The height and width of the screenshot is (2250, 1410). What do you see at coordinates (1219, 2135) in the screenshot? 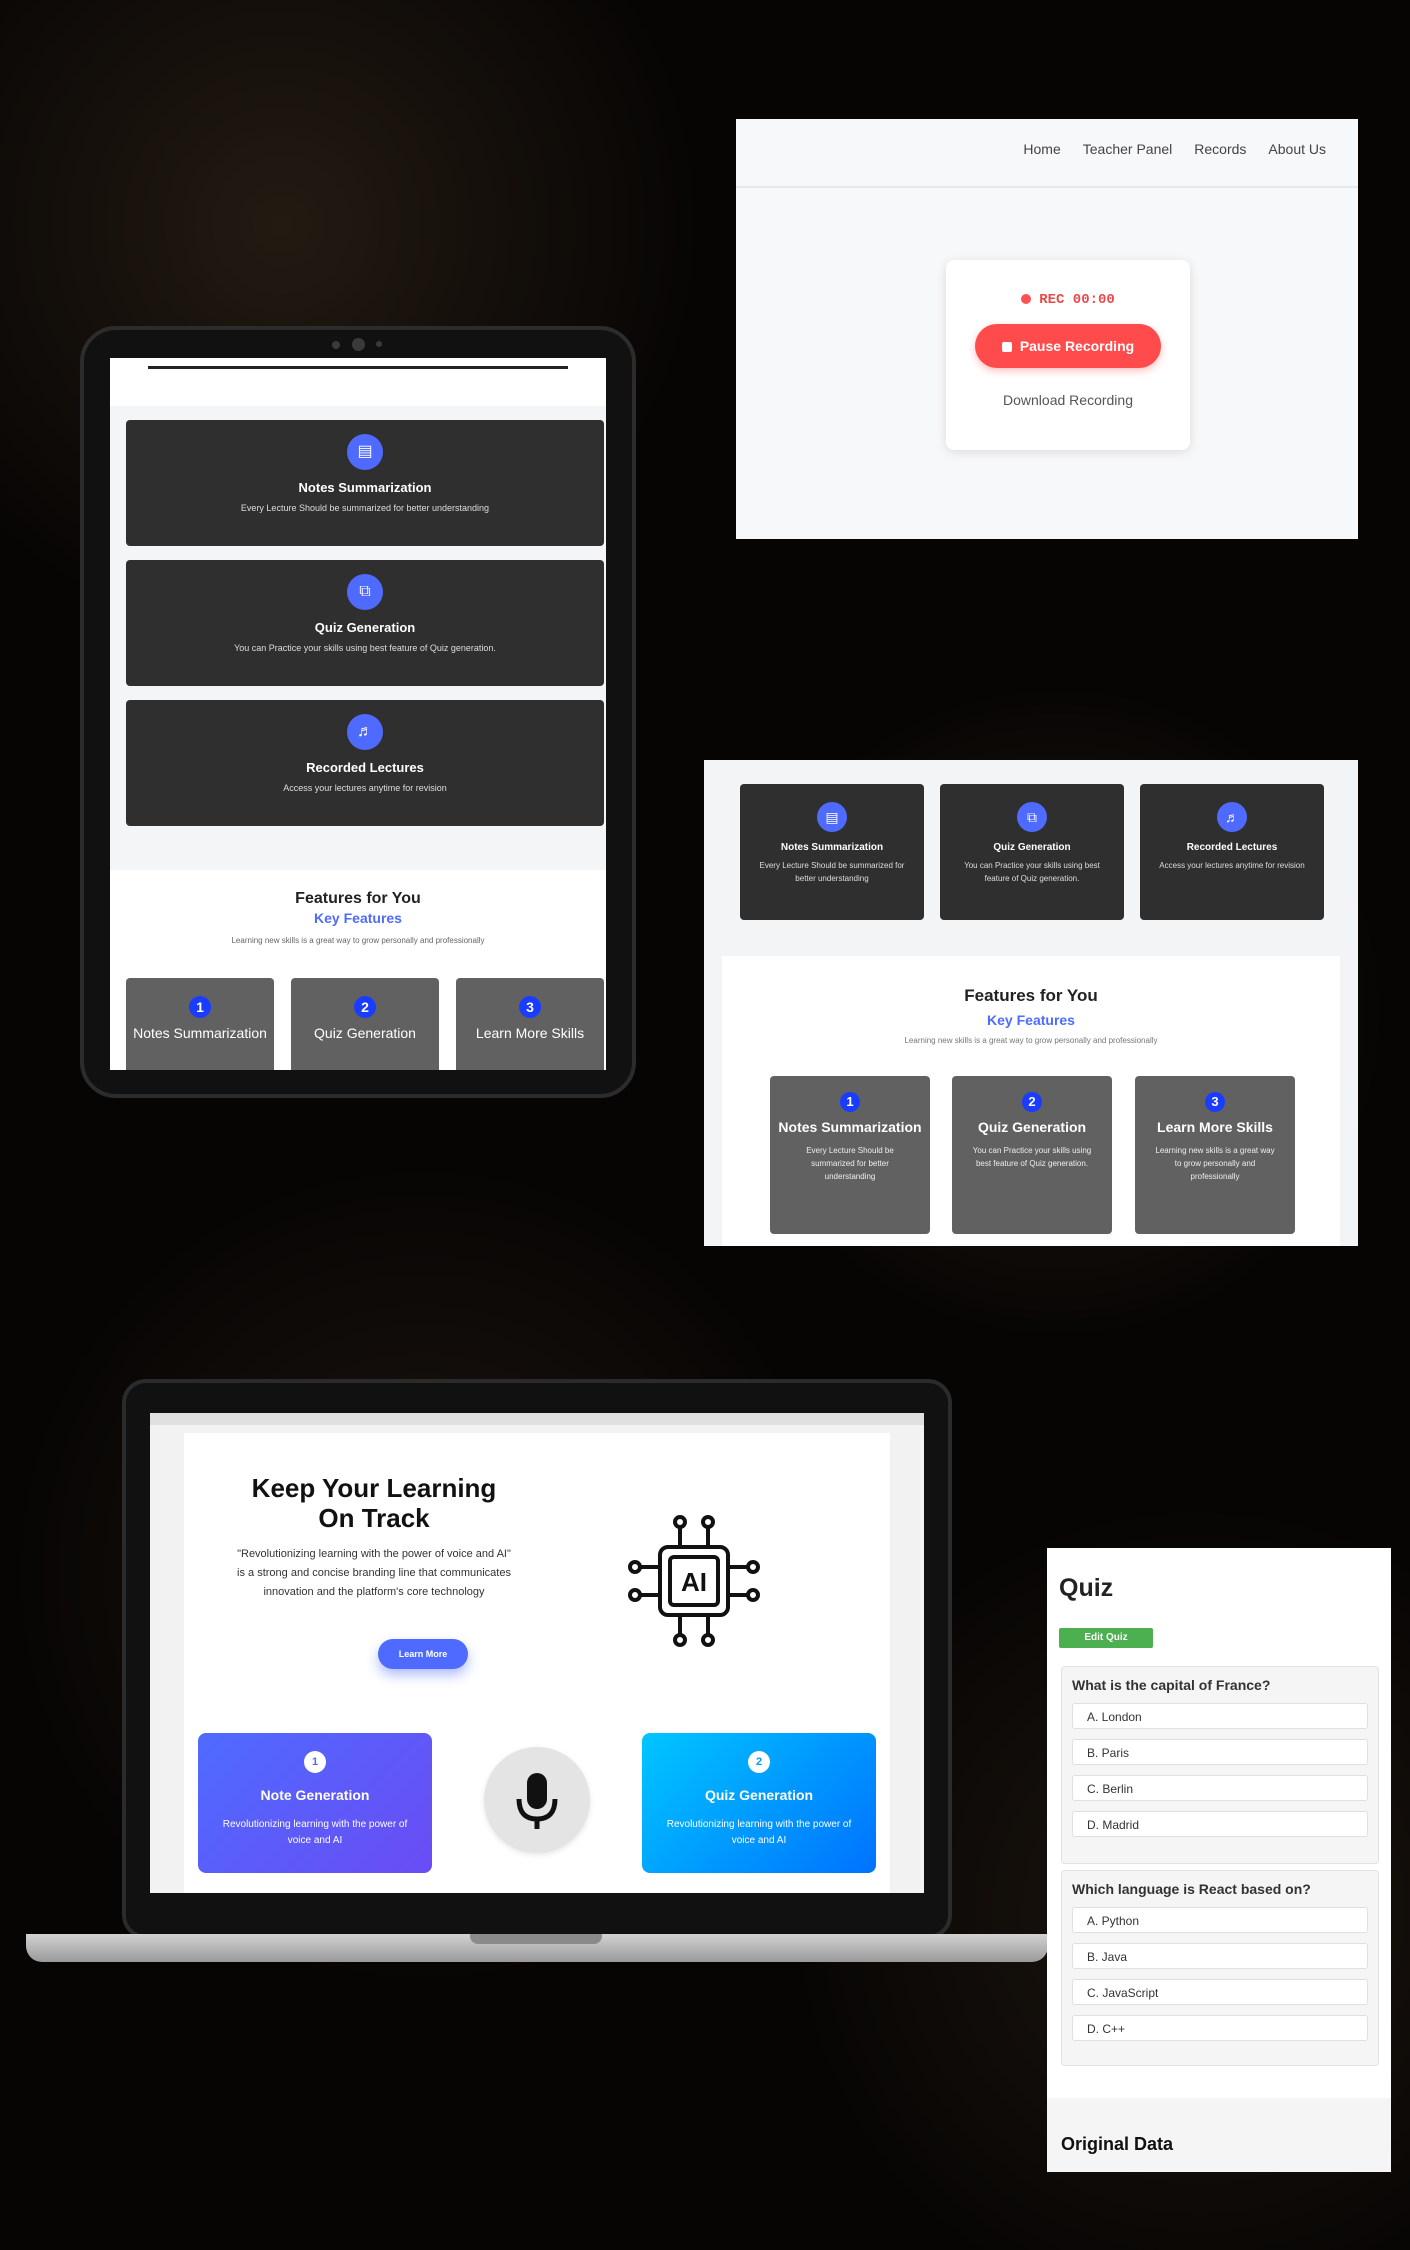
I see `original-data-section: Original Data` at bounding box center [1219, 2135].